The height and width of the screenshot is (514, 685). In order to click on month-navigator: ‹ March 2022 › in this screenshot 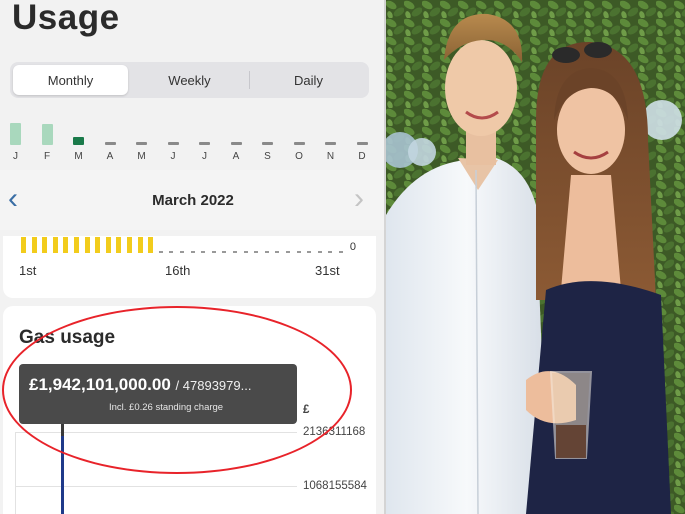, I will do `click(193, 200)`.